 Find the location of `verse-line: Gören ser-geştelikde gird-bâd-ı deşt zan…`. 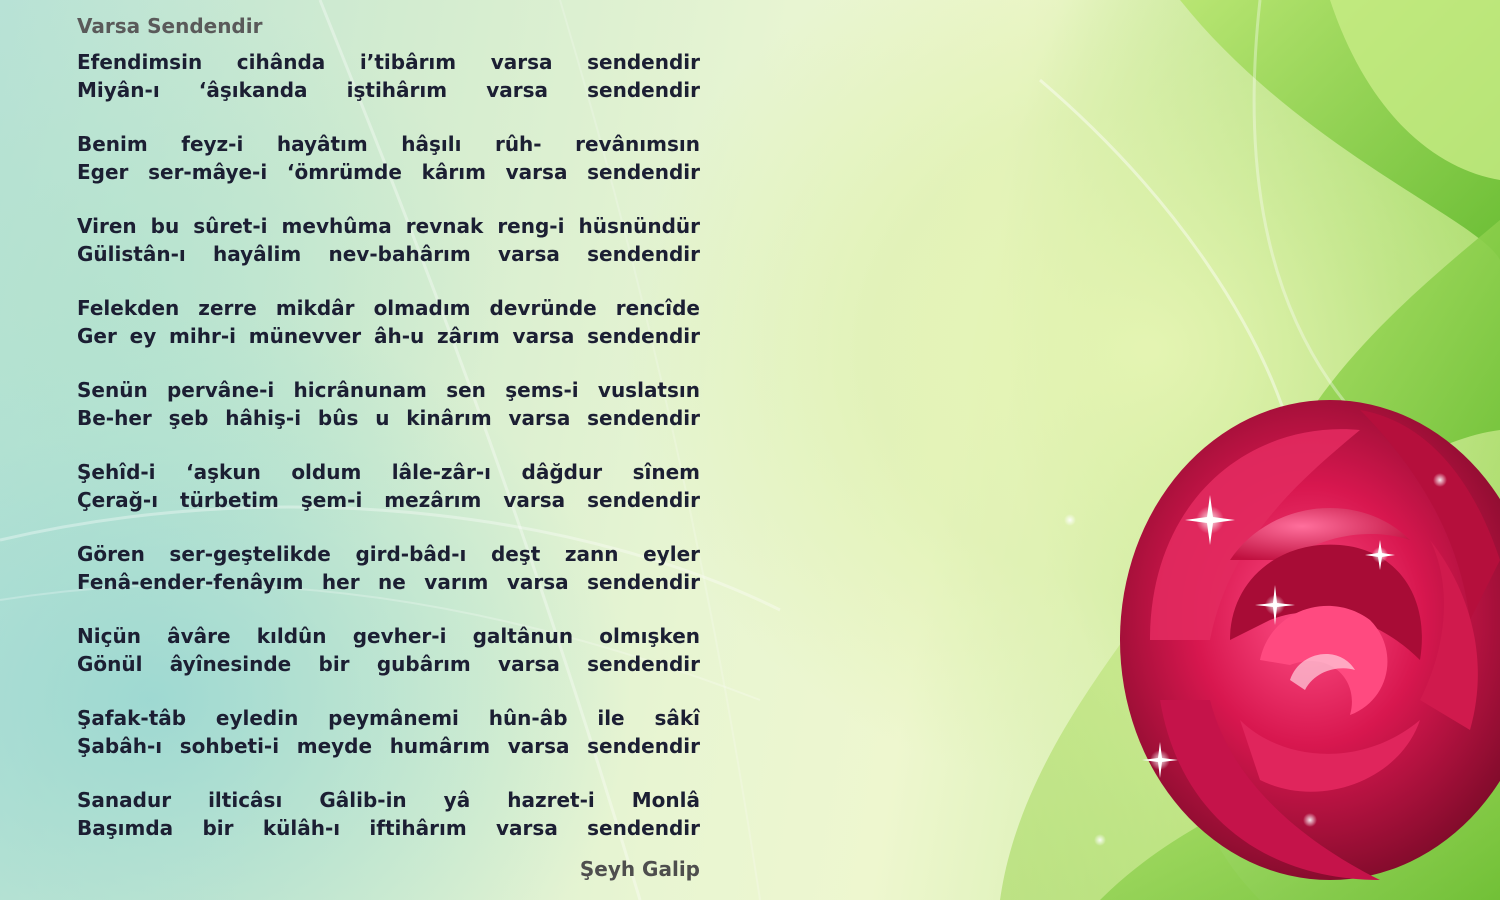

verse-line: Gören ser-geştelikde gird-bâd-ı deşt zan… is located at coordinates (388, 554).